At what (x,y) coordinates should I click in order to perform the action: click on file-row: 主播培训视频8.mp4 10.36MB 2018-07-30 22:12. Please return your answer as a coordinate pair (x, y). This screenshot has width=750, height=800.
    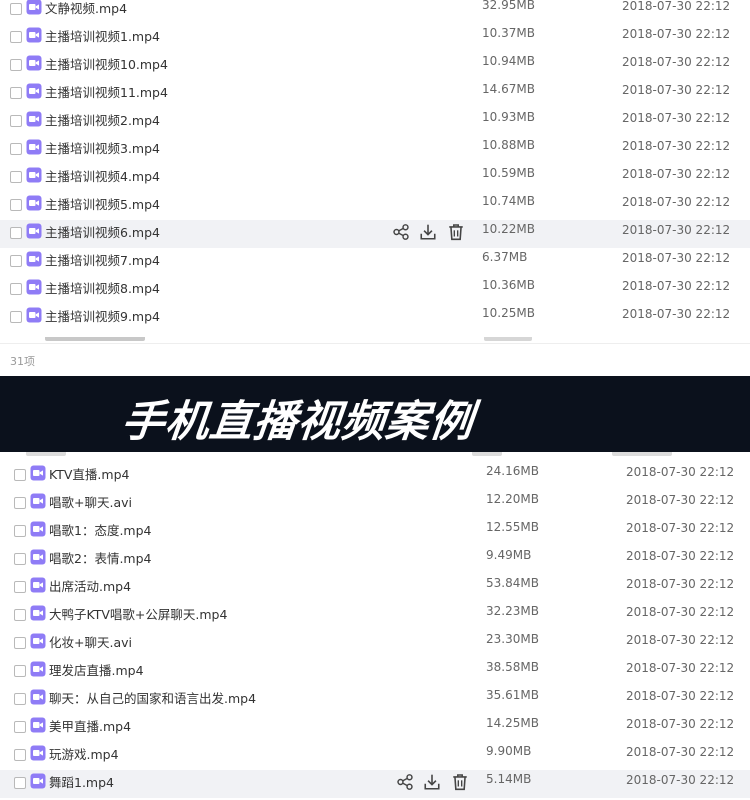
    Looking at the image, I should click on (375, 290).